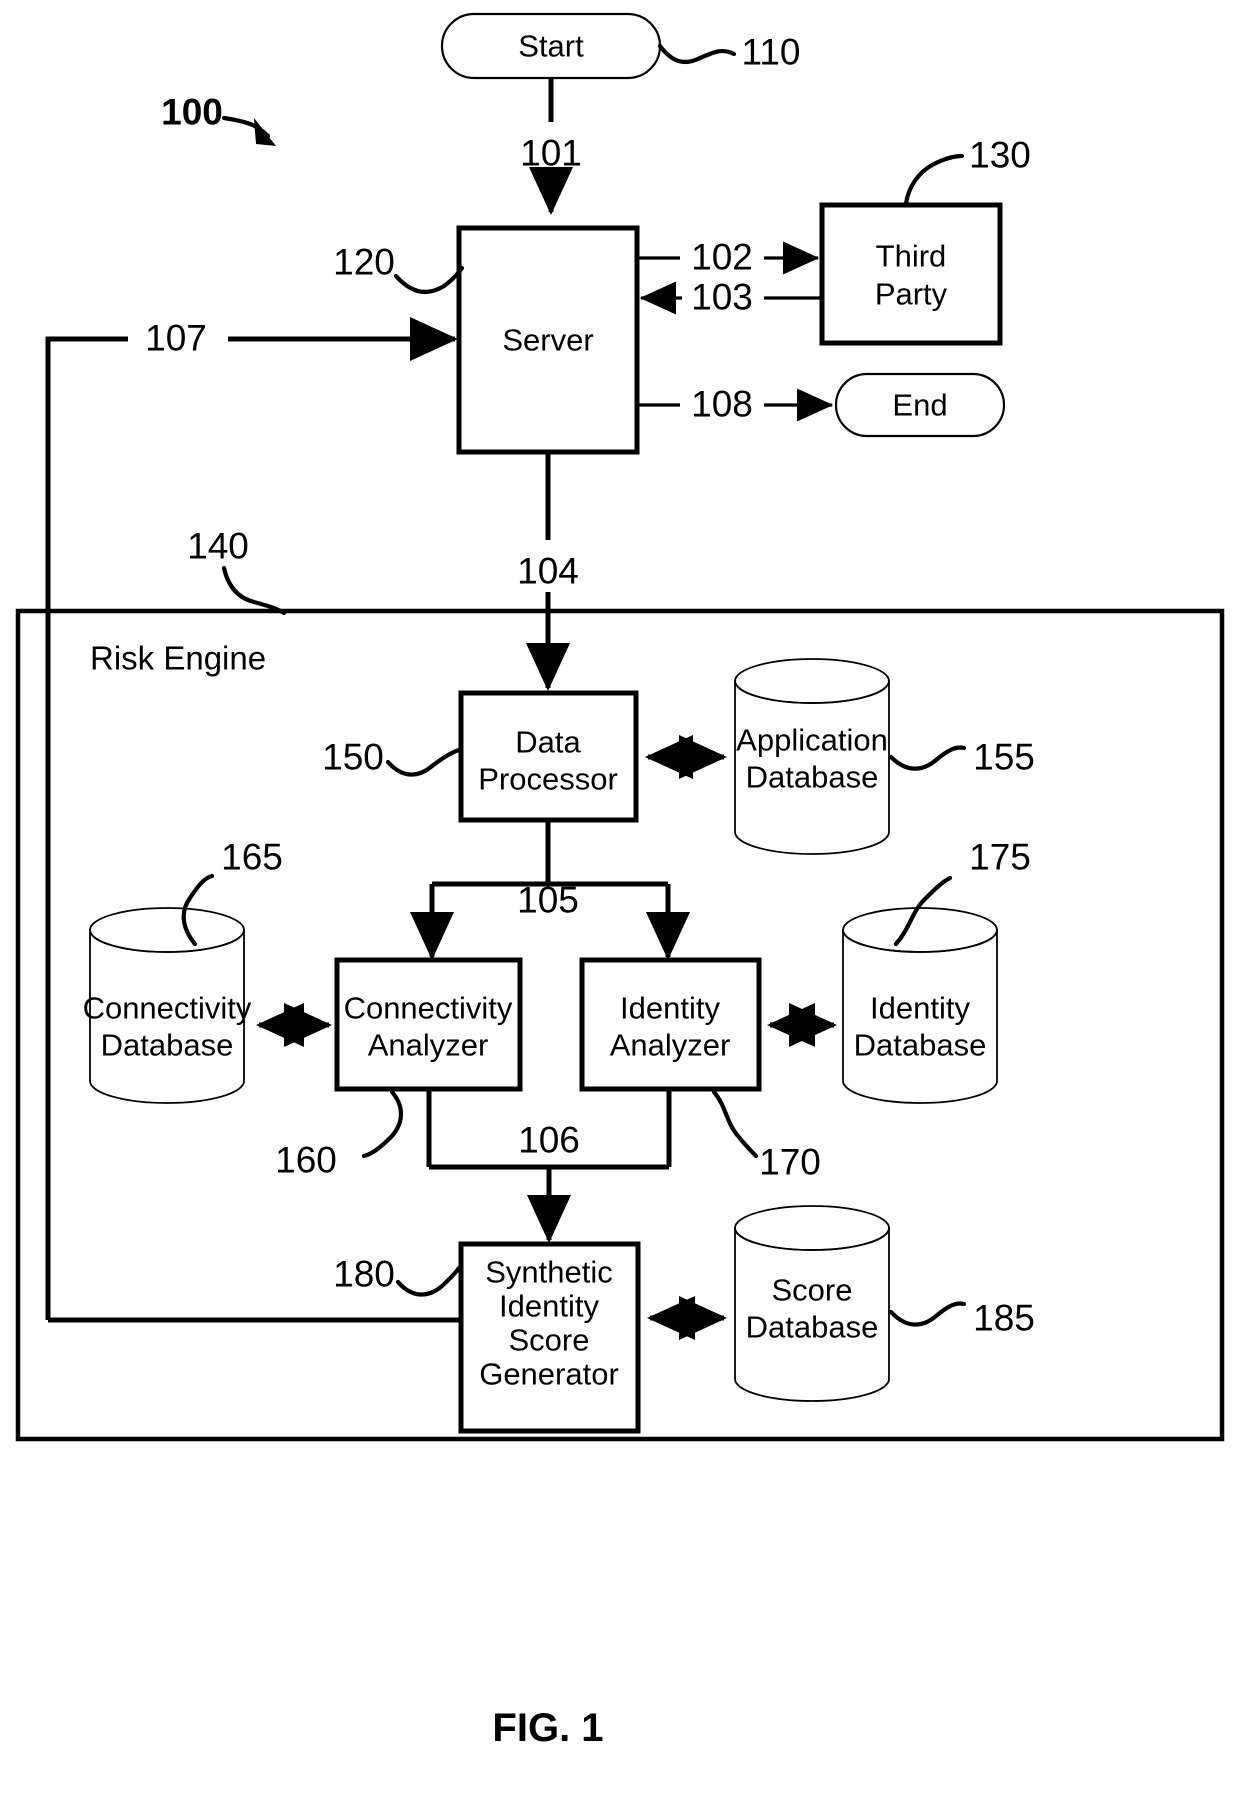 This screenshot has width=1240, height=1805. Describe the element at coordinates (547, 1728) in the screenshot. I see `figure-caption: FIG. 1` at that location.